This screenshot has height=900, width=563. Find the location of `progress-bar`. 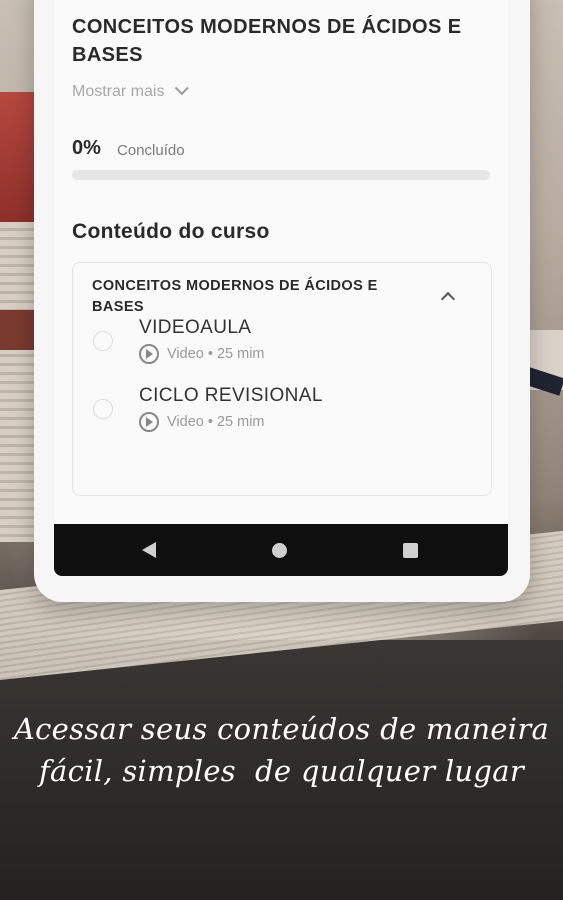

progress-bar is located at coordinates (281, 175).